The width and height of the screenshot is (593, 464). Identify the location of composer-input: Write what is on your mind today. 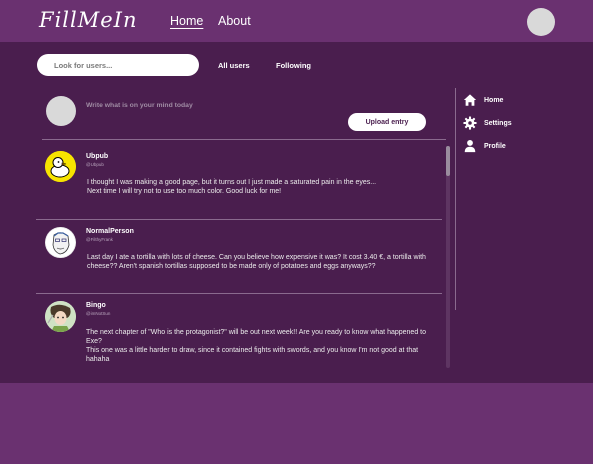
(139, 105).